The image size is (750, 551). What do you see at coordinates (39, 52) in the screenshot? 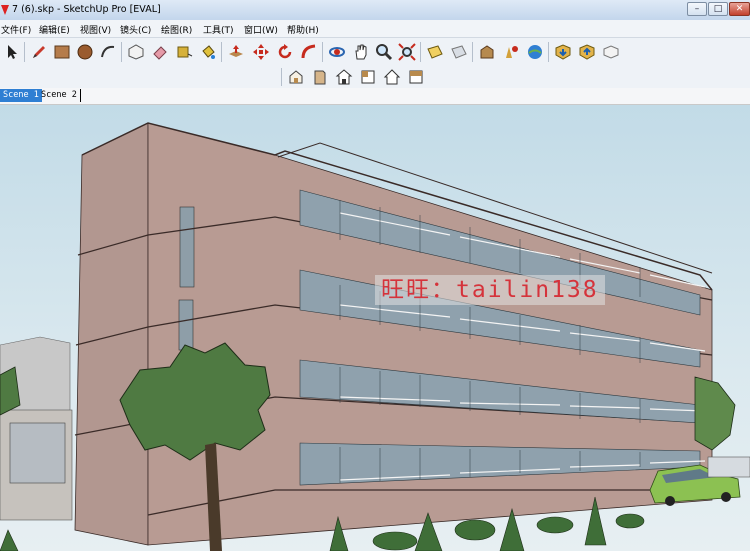
I see `pencil-icon` at bounding box center [39, 52].